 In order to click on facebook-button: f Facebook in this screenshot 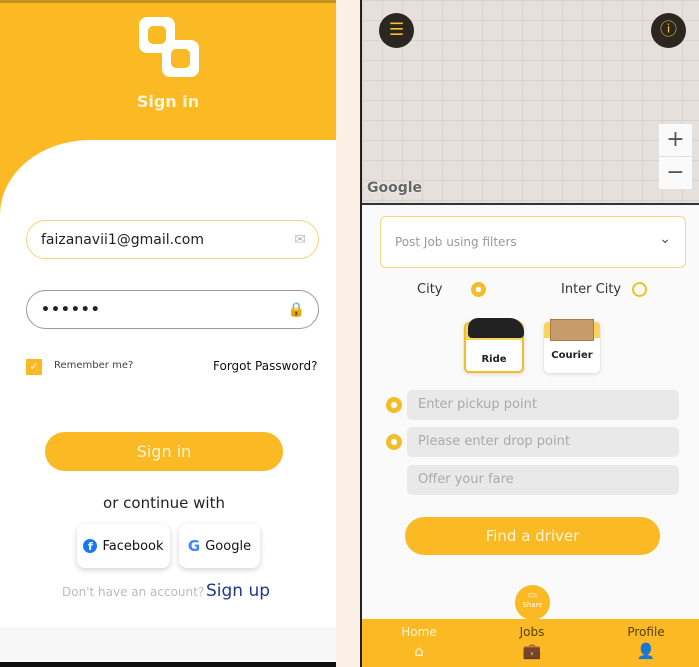, I will do `click(123, 546)`.